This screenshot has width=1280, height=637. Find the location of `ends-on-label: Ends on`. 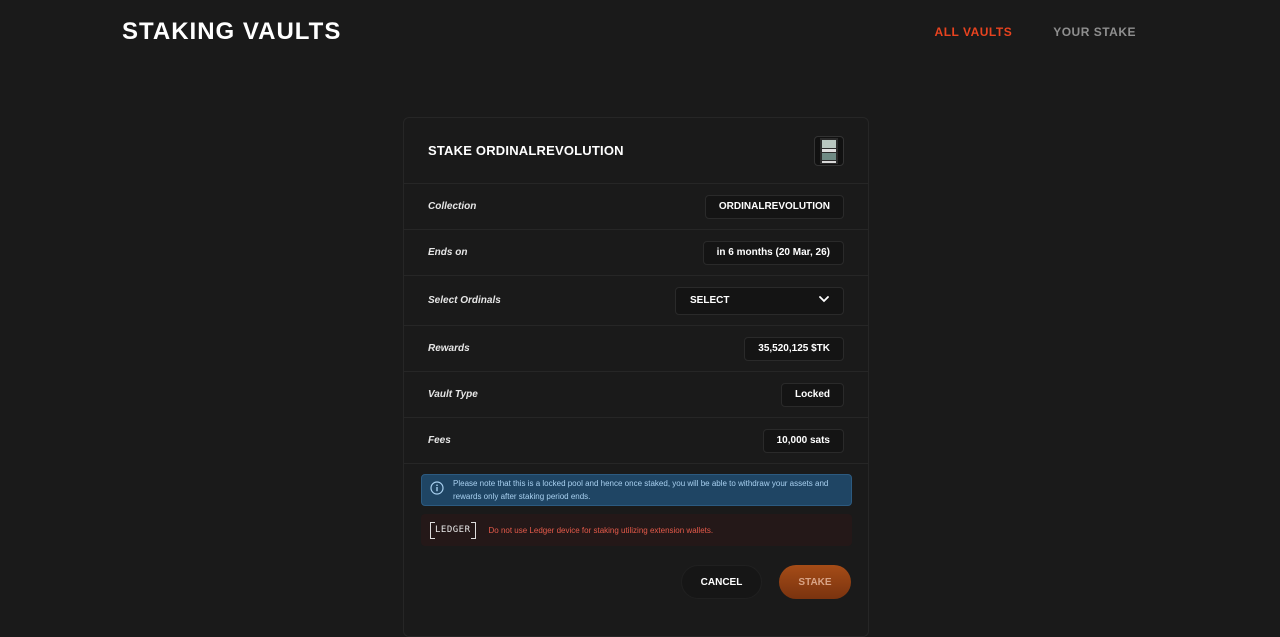

ends-on-label: Ends on is located at coordinates (448, 252).